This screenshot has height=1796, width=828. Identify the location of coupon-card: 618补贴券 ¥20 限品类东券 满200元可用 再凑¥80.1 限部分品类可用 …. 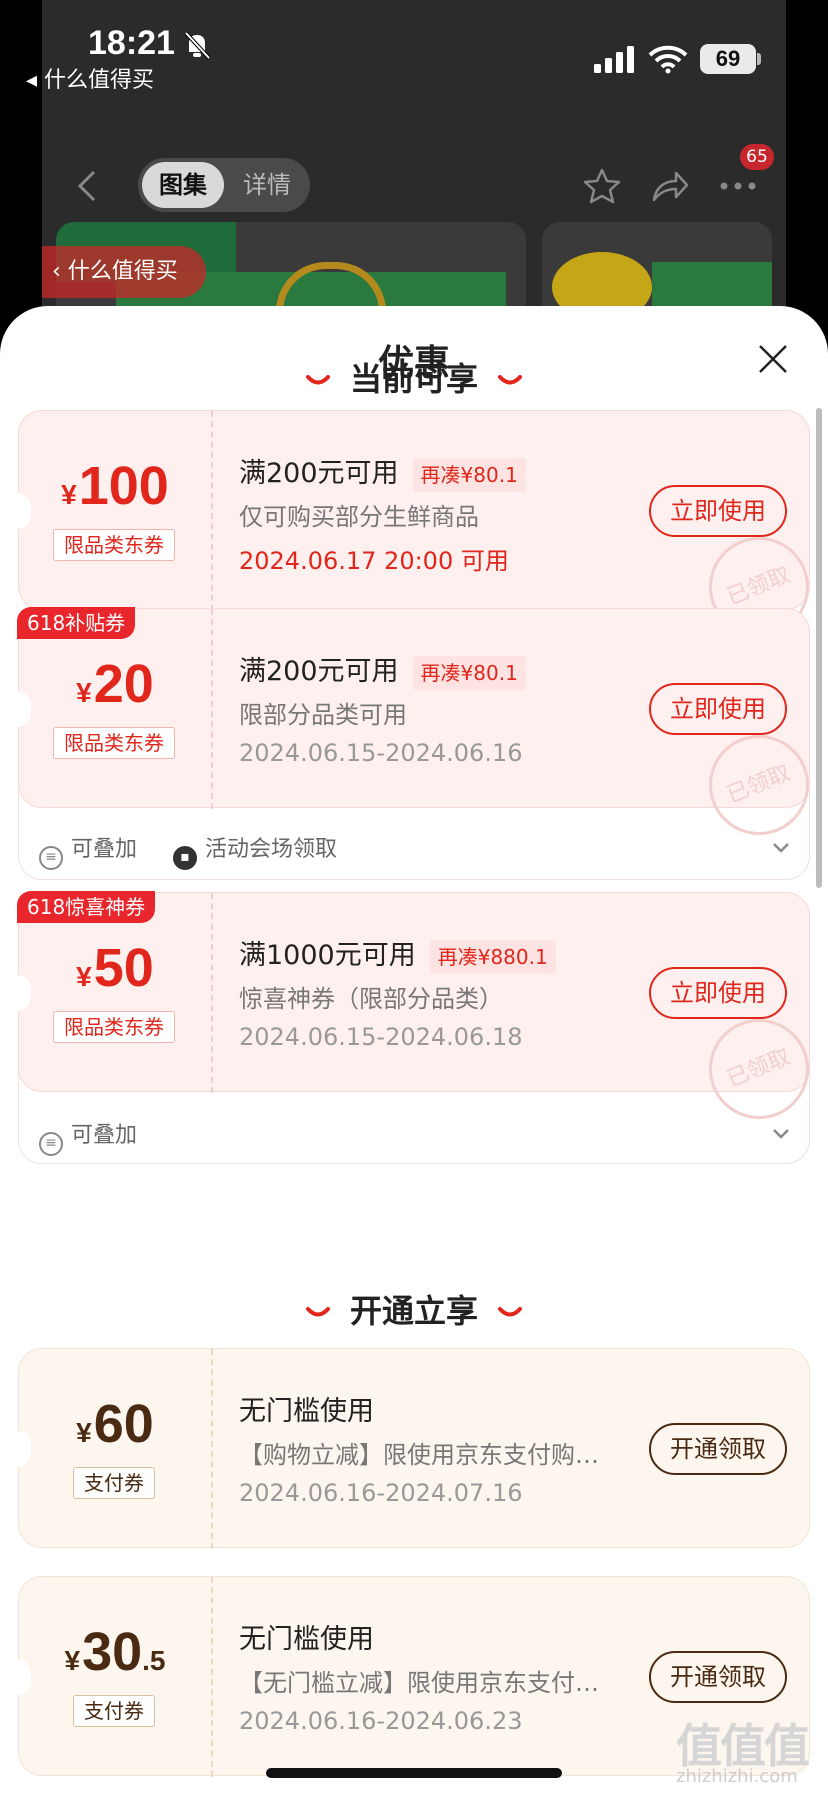
(421, 729).